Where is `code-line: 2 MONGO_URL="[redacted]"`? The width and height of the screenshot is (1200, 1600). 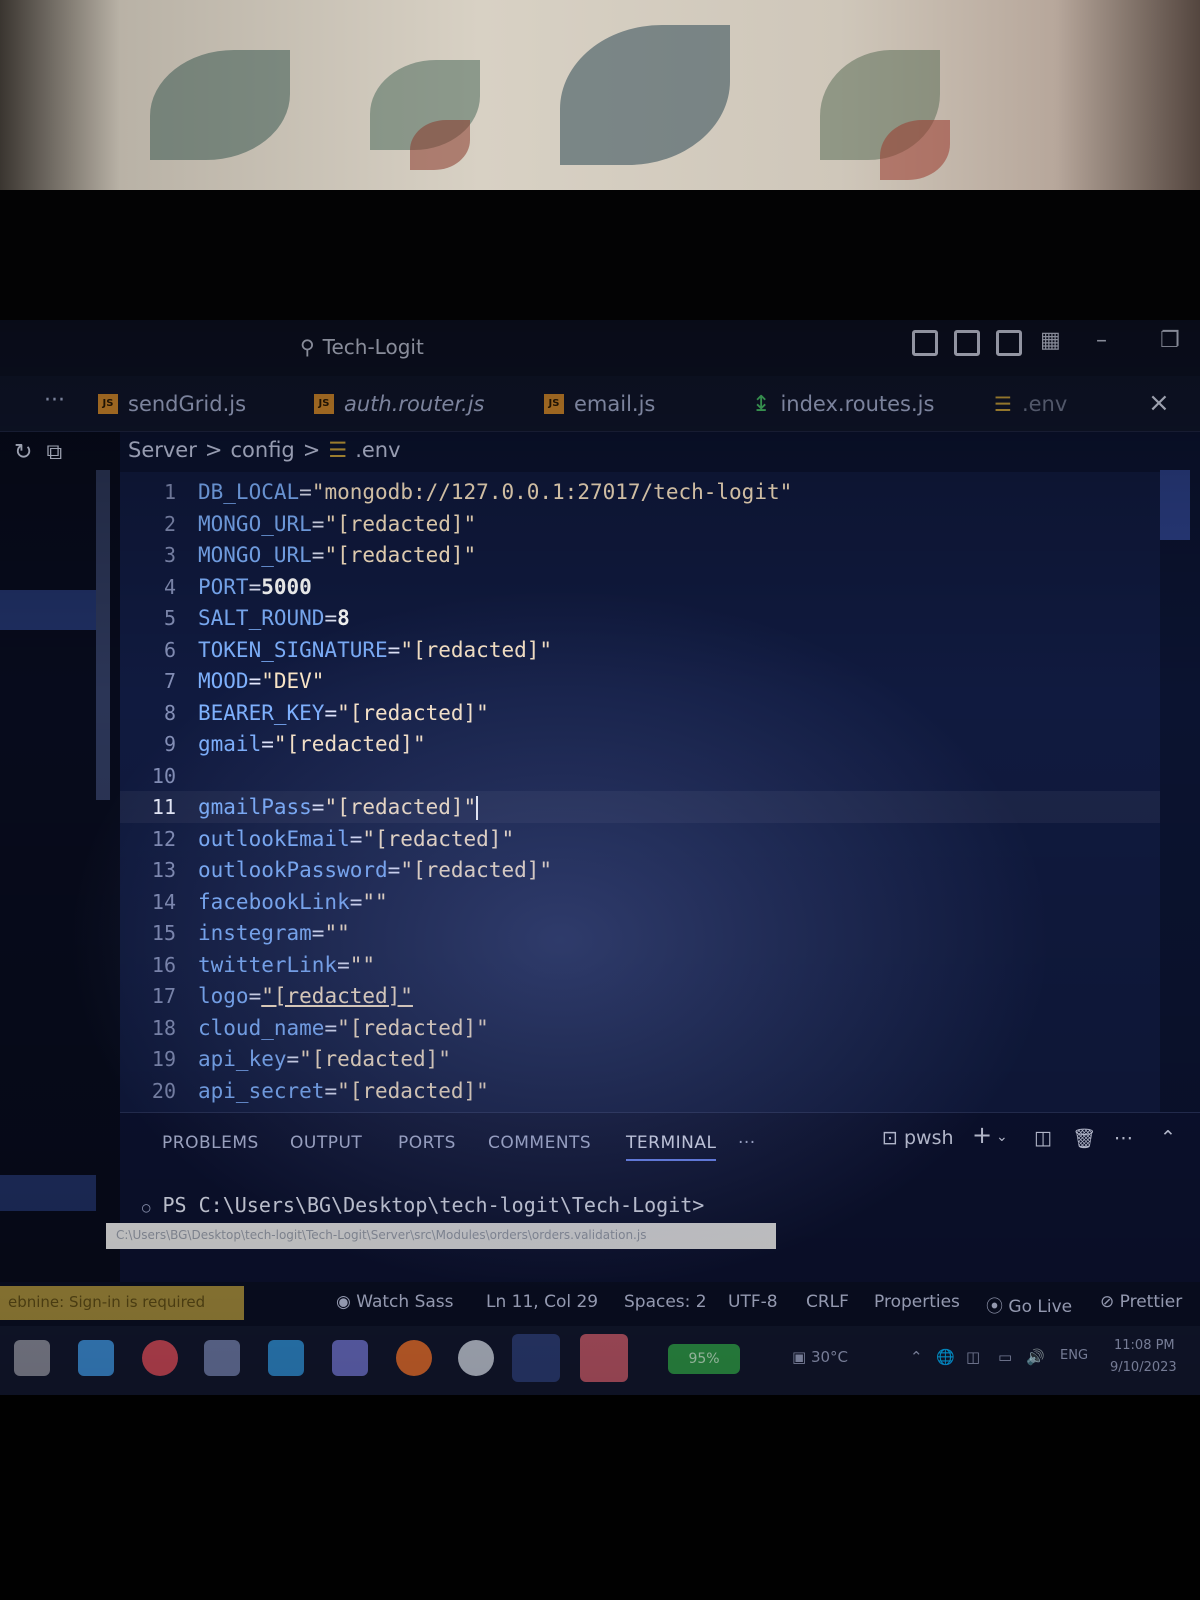
code-line: 2 MONGO_URL="[redacted]" is located at coordinates (640, 524).